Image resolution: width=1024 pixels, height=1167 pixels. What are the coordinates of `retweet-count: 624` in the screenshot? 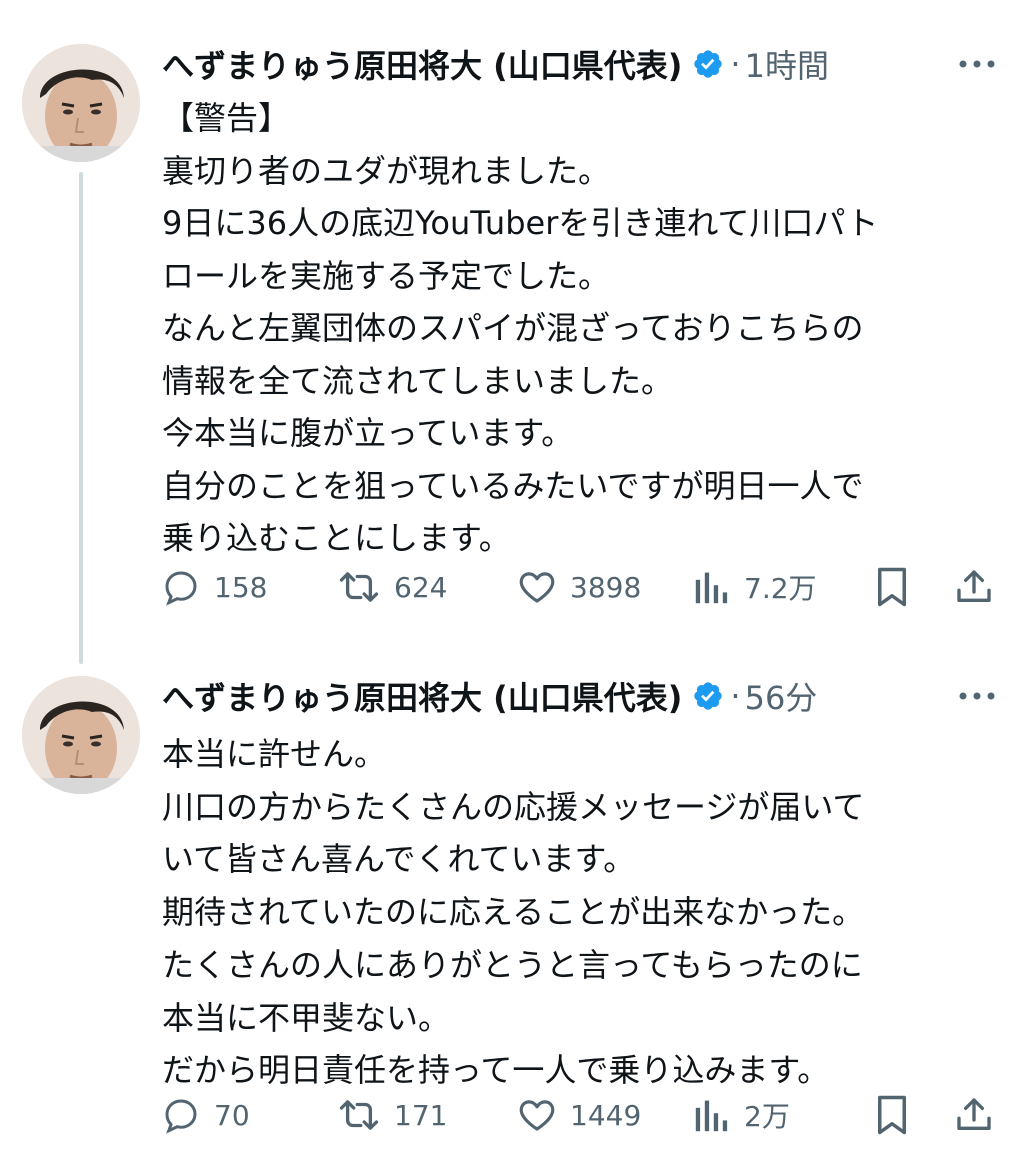 It's located at (421, 587).